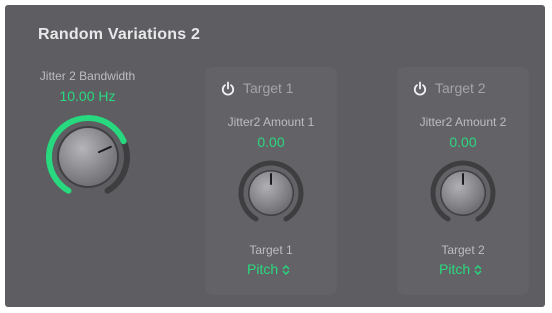 This screenshot has width=552, height=313. I want to click on jitter2-amount-1-knob, so click(271, 193).